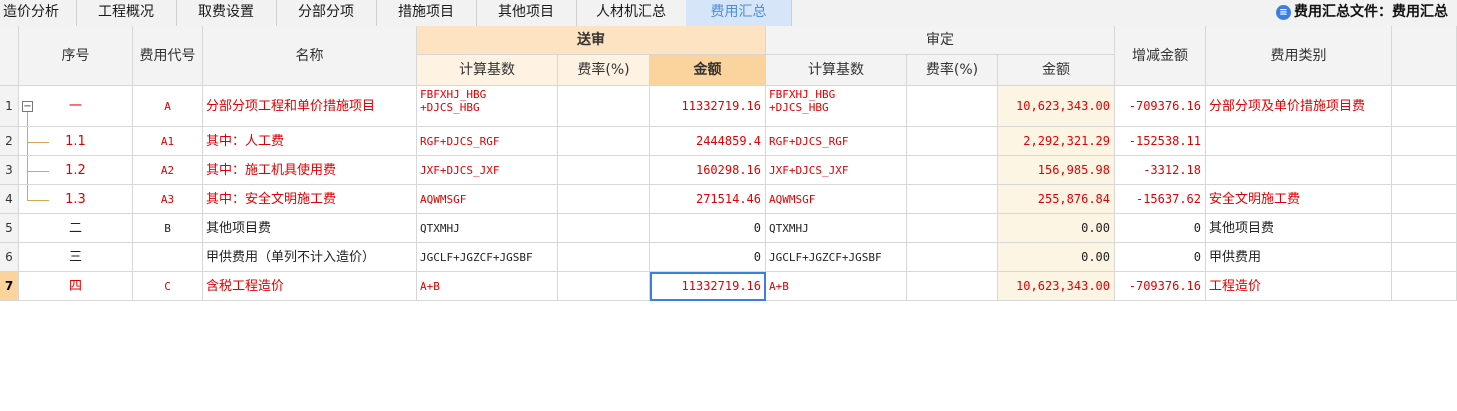 The height and width of the screenshot is (411, 1457). Describe the element at coordinates (487, 141) in the screenshot. I see `sent-calc-base-cell: RGF+DJCS_RGF` at that location.